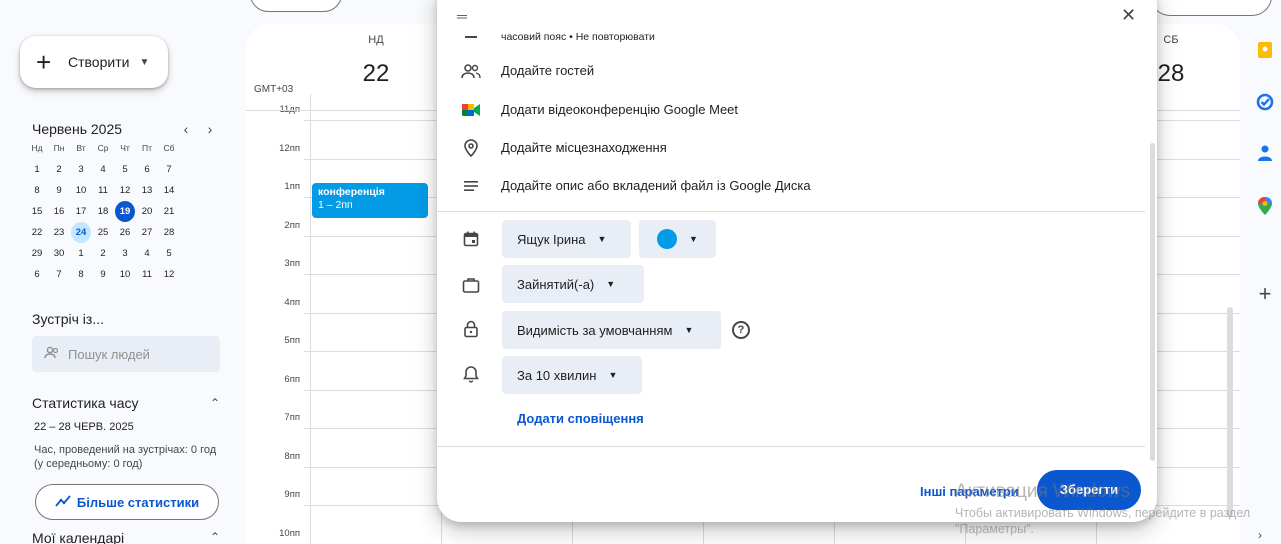 The height and width of the screenshot is (544, 1281). What do you see at coordinates (103, 232) in the screenshot?
I see `mini-calendar-day: 25` at bounding box center [103, 232].